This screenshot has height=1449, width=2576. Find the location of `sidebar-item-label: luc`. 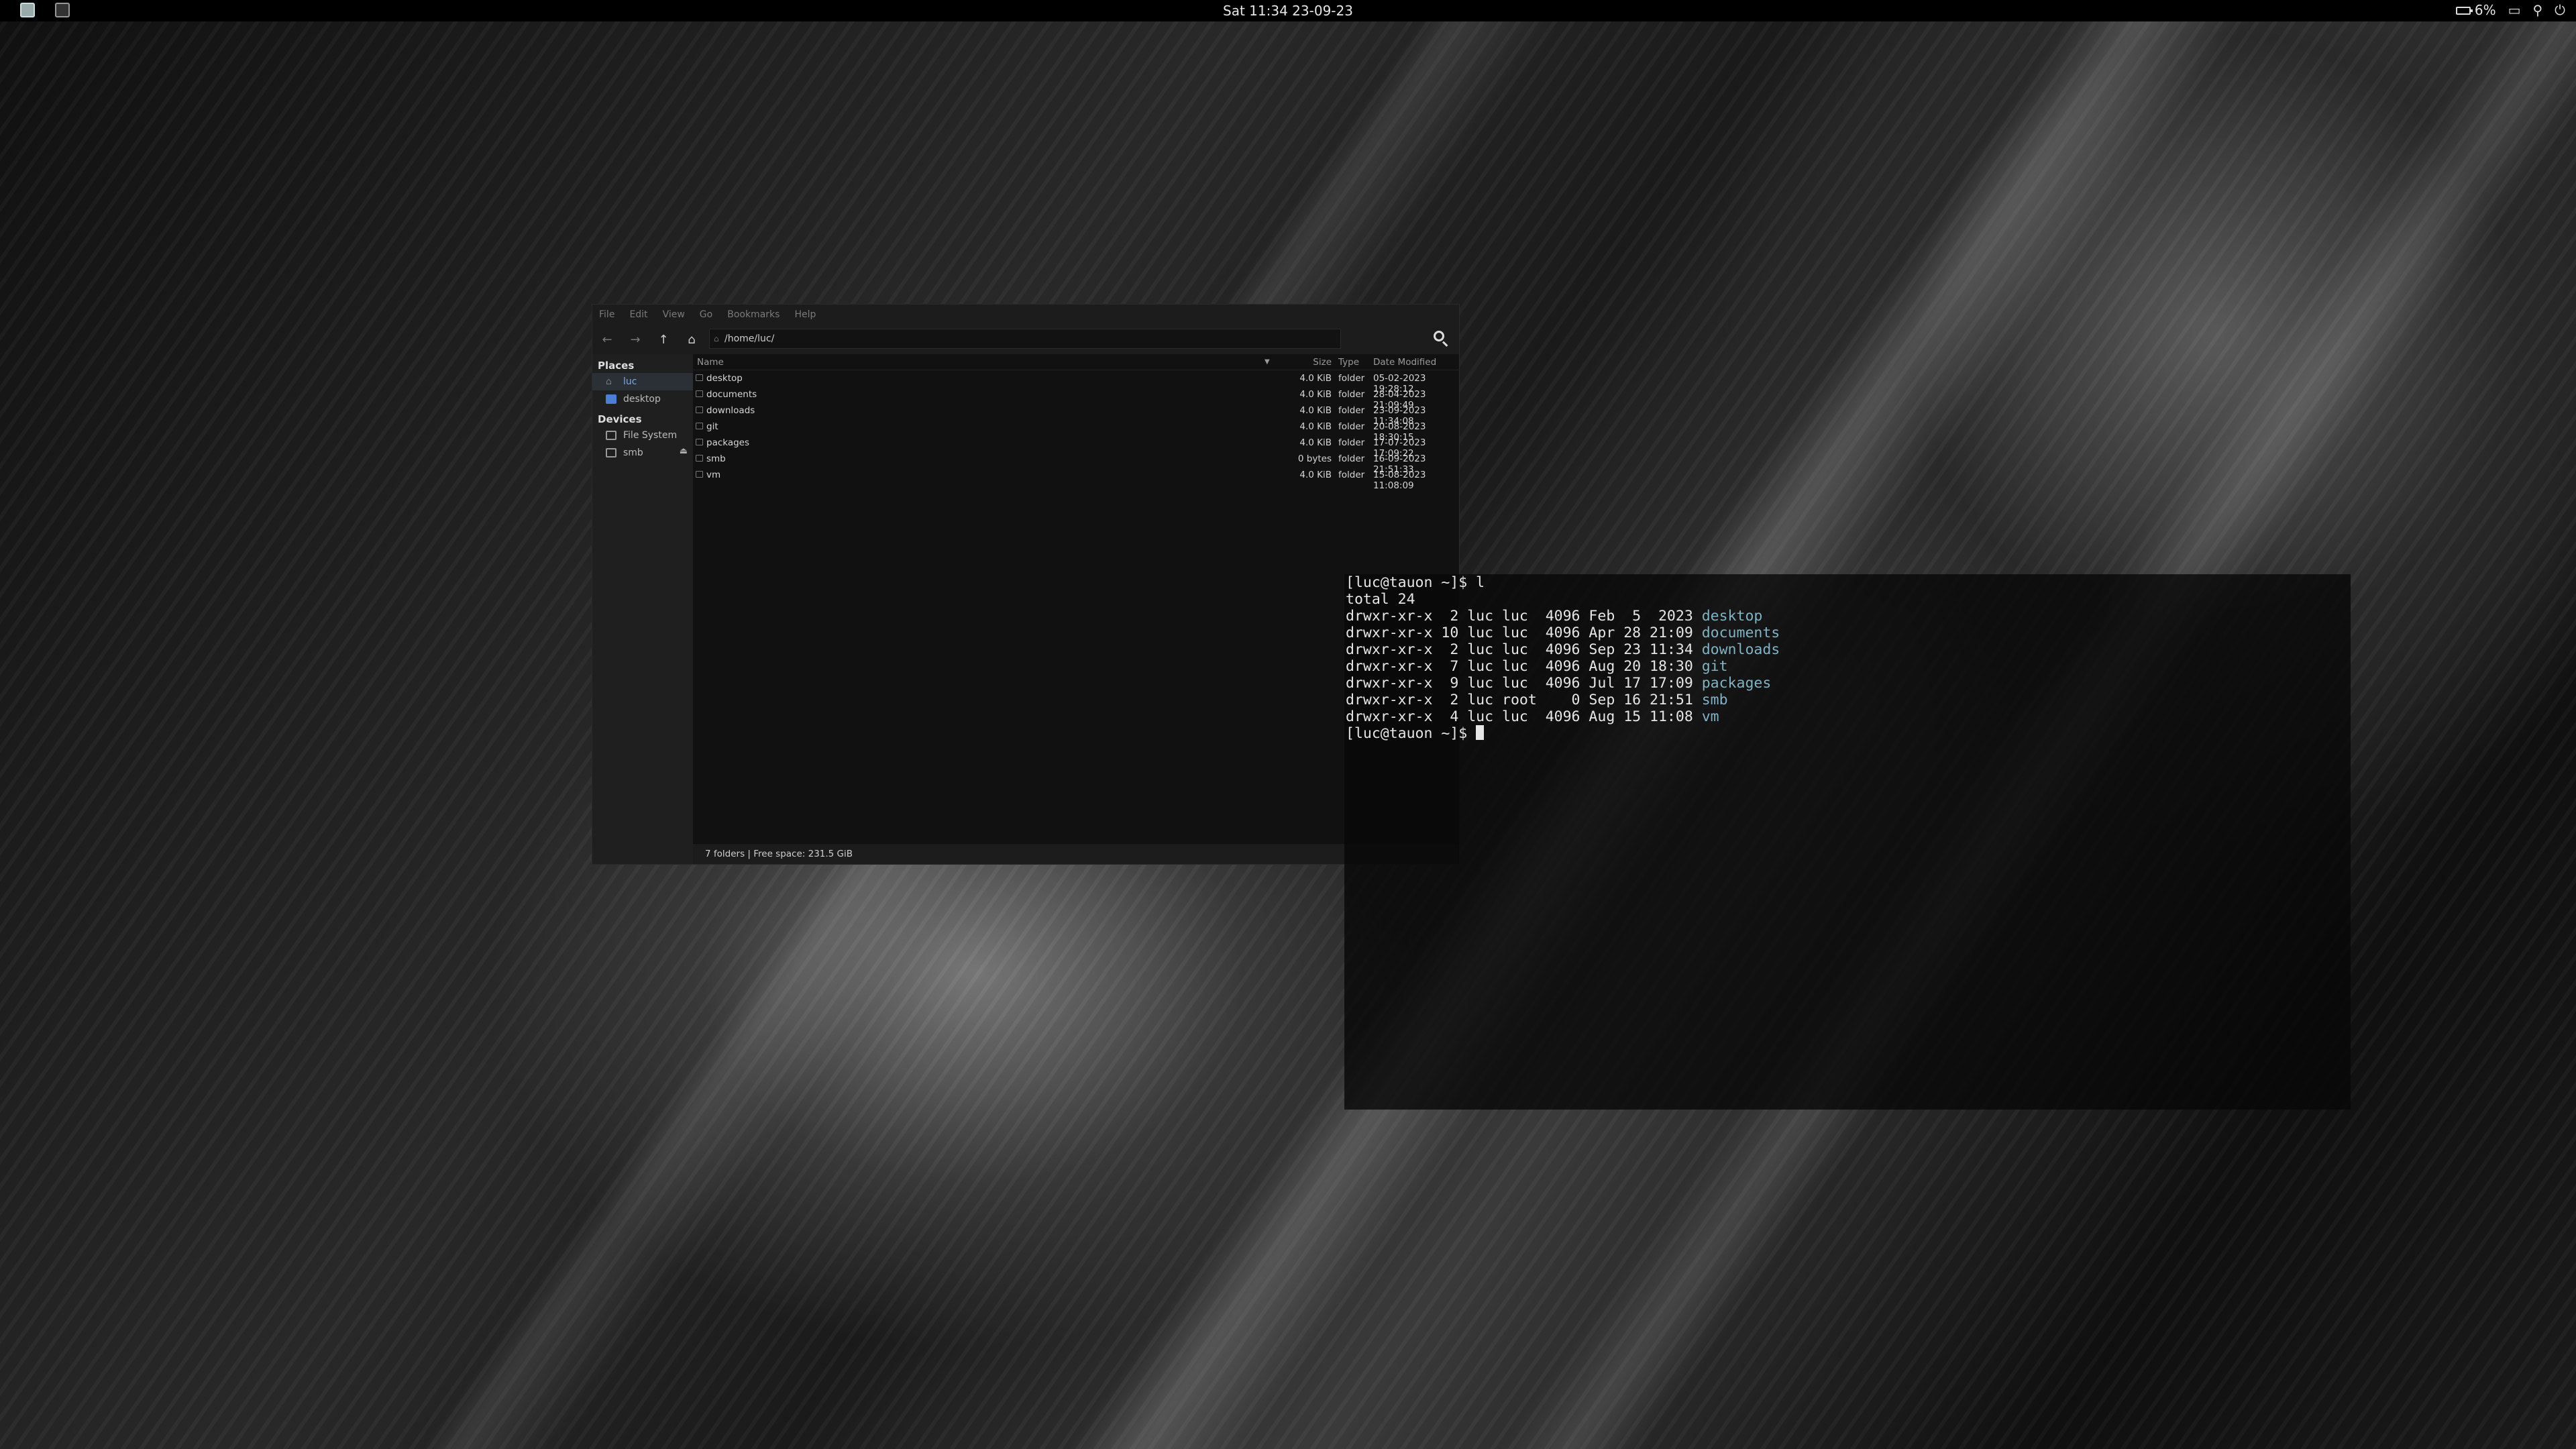

sidebar-item-label: luc is located at coordinates (630, 381).